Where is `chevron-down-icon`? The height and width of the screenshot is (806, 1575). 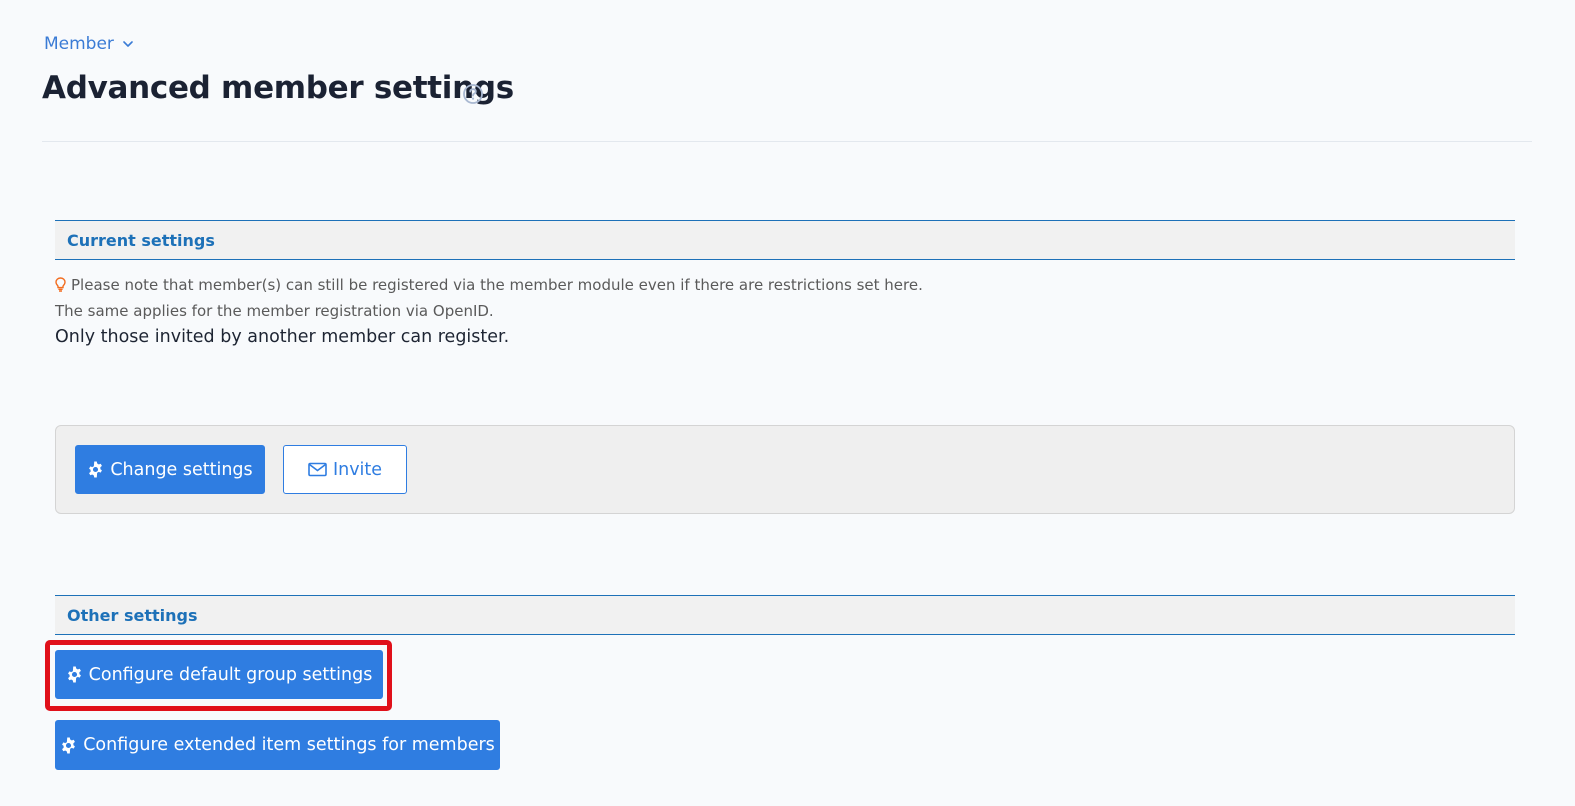
chevron-down-icon is located at coordinates (128, 44).